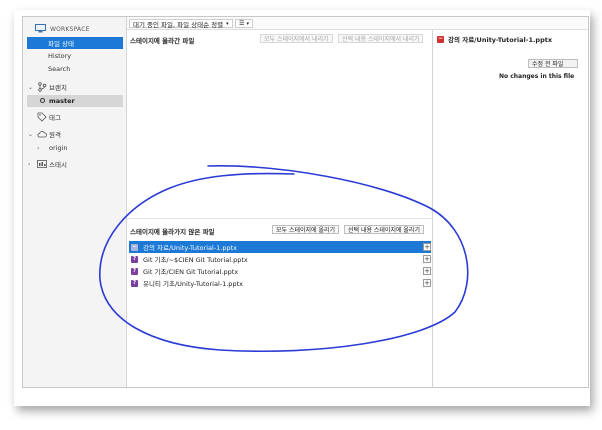 The width and height of the screenshot is (602, 430). What do you see at coordinates (357, 23) in the screenshot?
I see `file-toolbar: 대기 중인 파일, 파일 상태순 정렬 ▾ ☰ ▾` at bounding box center [357, 23].